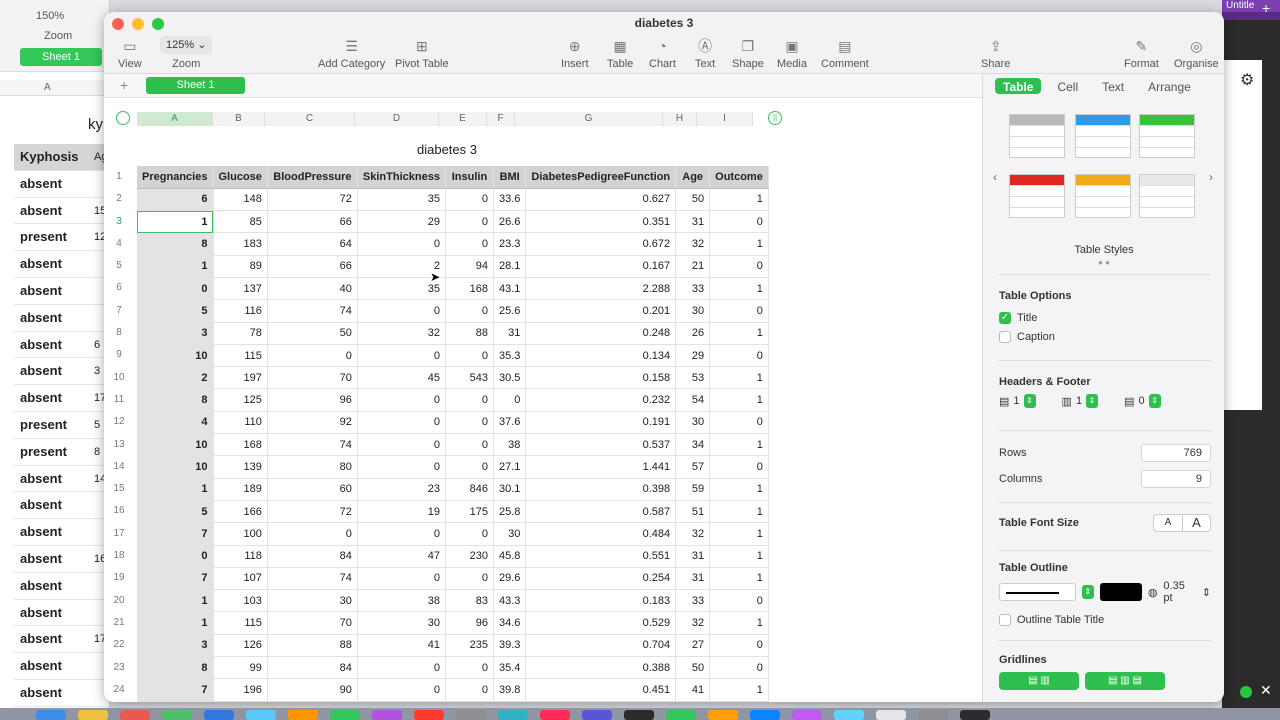 This screenshot has height=720, width=1280. What do you see at coordinates (240, 244) in the screenshot?
I see `table-cell: 183` at bounding box center [240, 244].